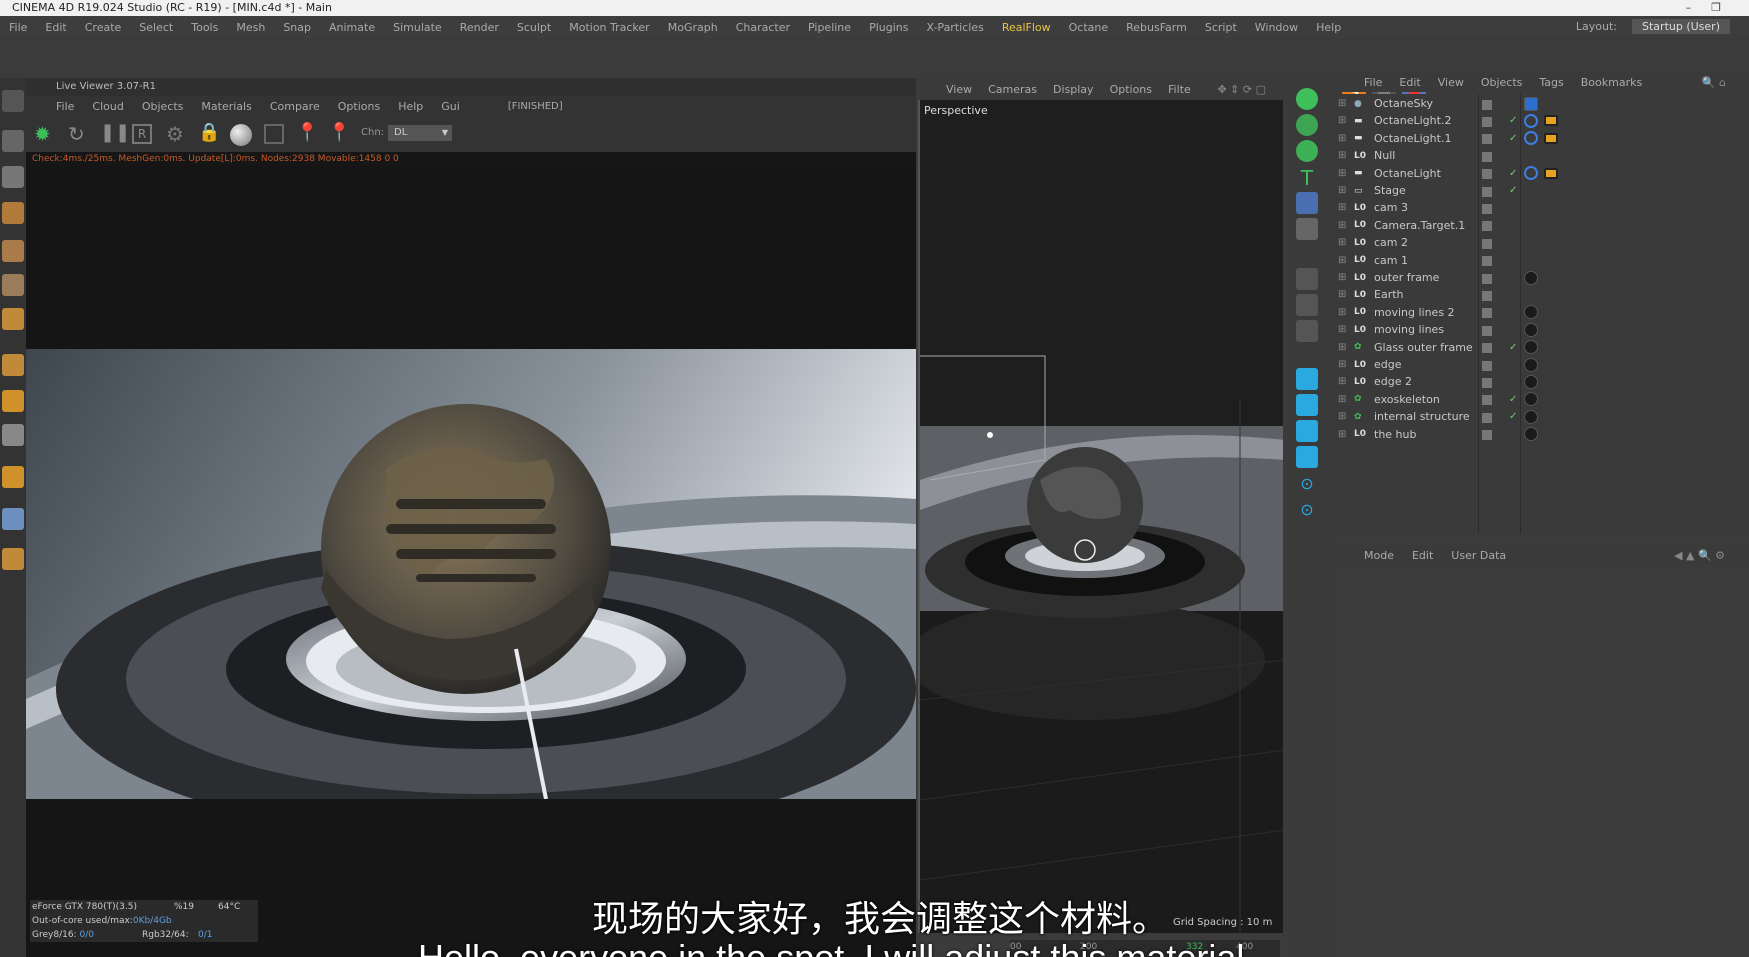 The image size is (1749, 957). I want to click on object-name: cam 2, so click(1391, 242).